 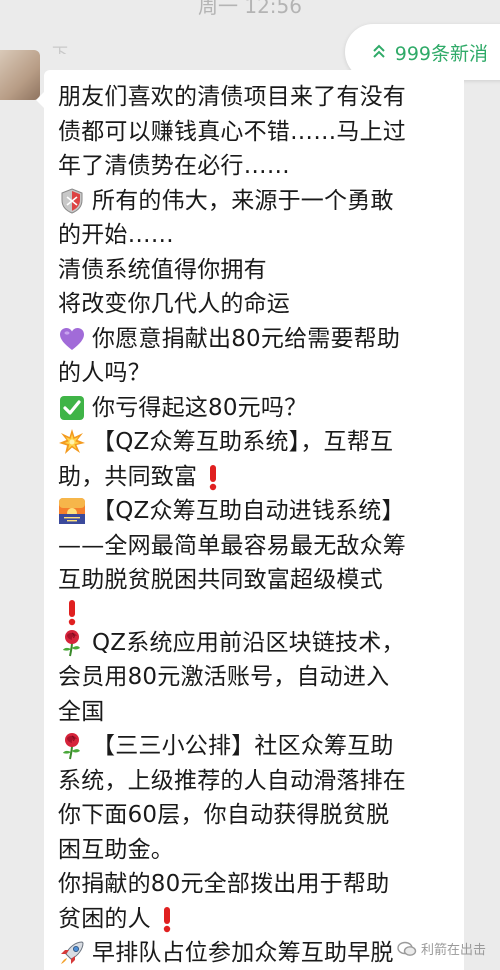 I want to click on message-line: 【QZ众筹互助自动进钱系统】, so click(x=256, y=511).